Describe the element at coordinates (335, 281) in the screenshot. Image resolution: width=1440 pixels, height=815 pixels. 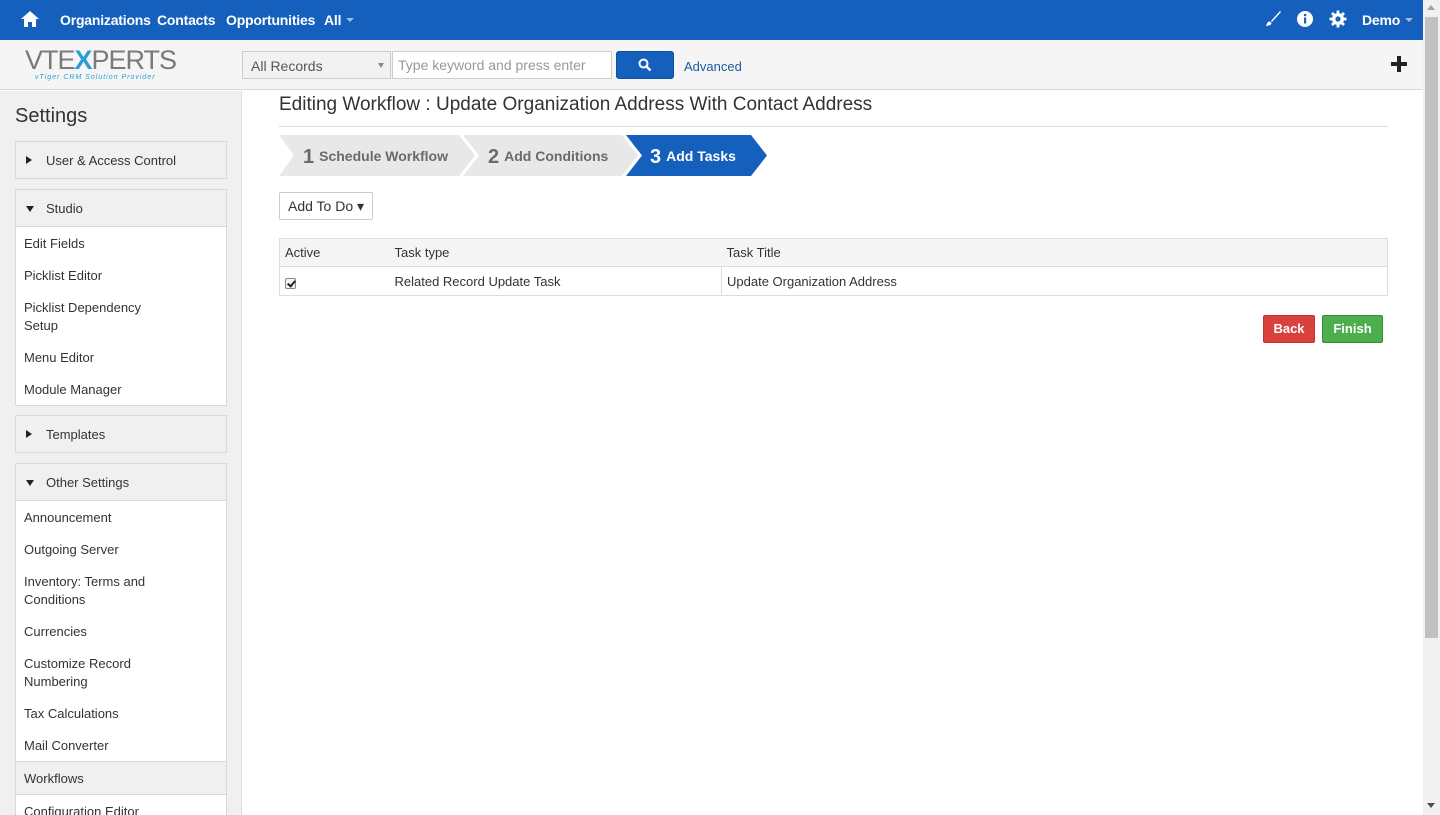
I see `task-active-cell` at that location.